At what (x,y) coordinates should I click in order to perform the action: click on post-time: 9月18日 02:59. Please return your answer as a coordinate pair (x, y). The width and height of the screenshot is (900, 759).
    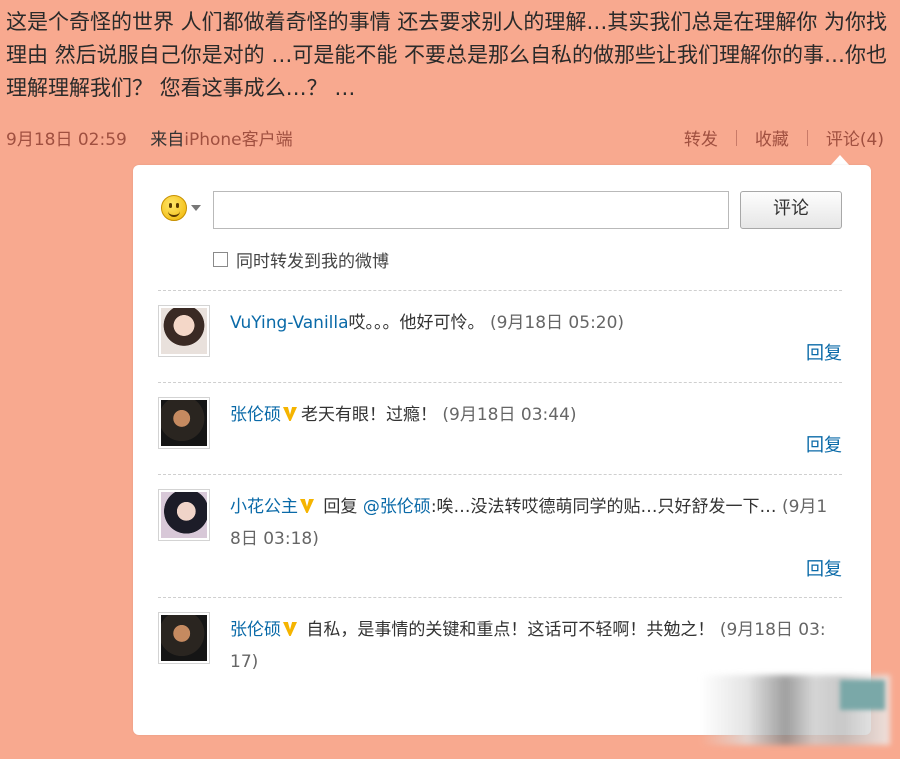
    Looking at the image, I should click on (66, 140).